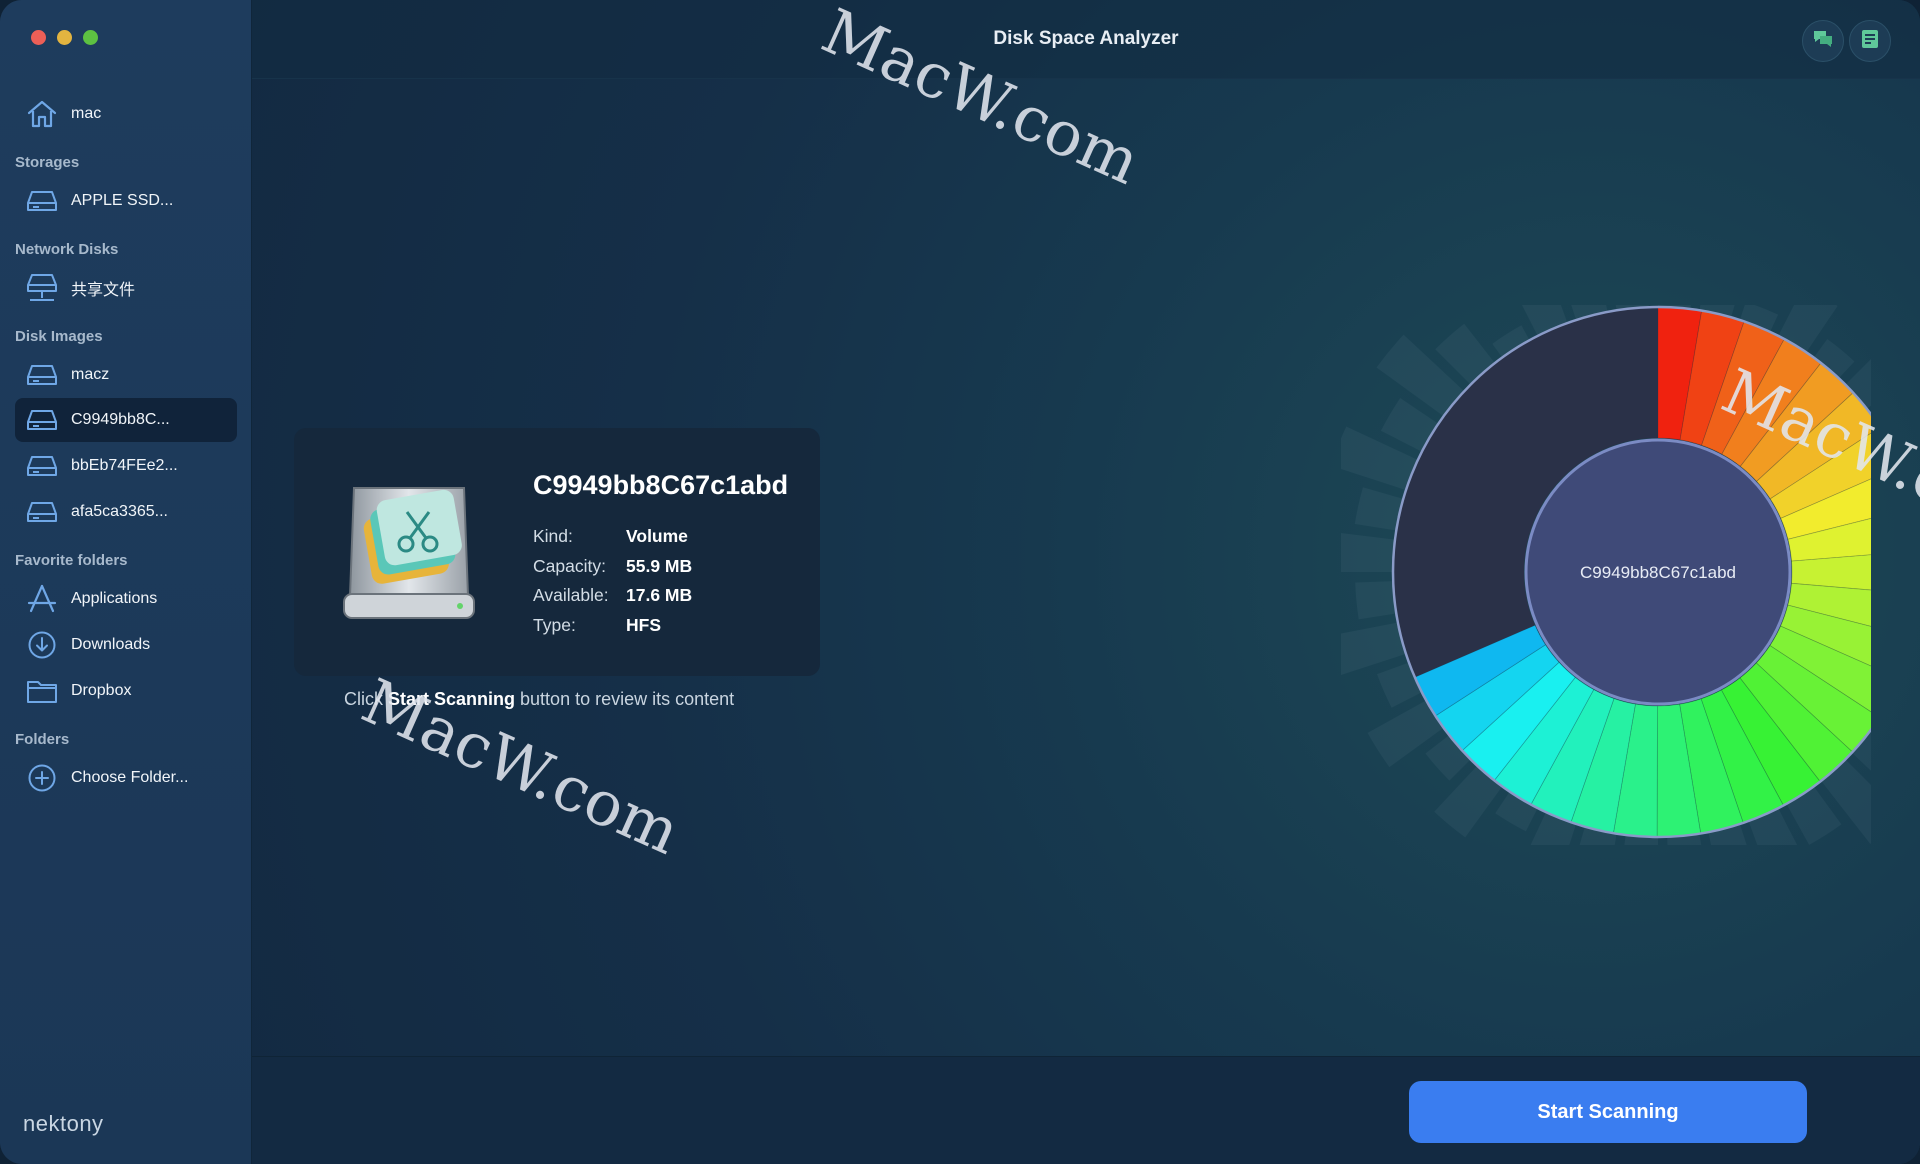  What do you see at coordinates (612, 537) in the screenshot?
I see `kind-row: Kind: Volume` at bounding box center [612, 537].